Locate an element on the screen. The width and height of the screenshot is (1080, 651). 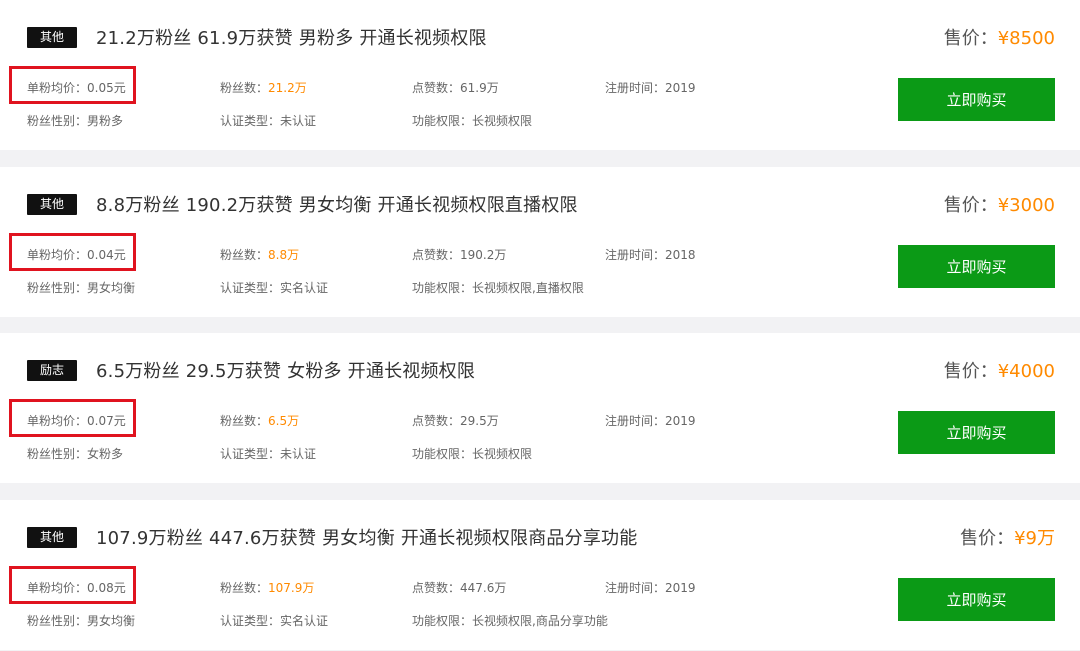
price: 售价：¥9万 is located at coordinates (1007, 537).